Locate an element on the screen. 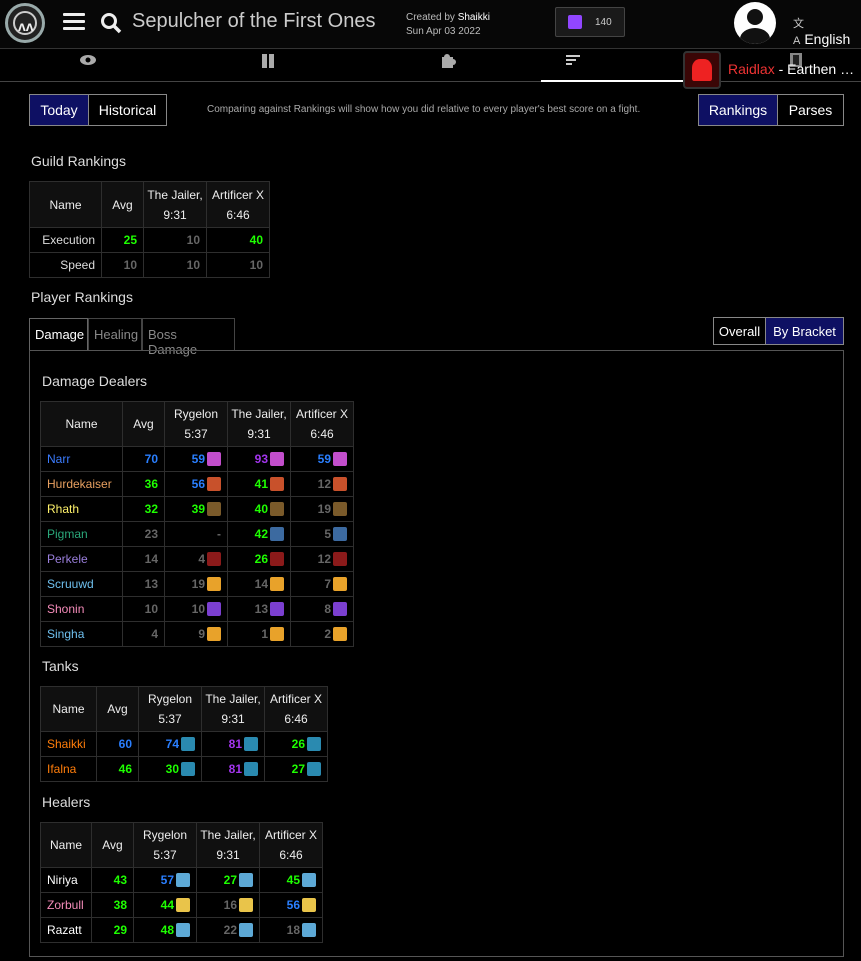 Image resolution: width=861 pixels, height=961 pixels. player-name: Perkele is located at coordinates (81, 559).